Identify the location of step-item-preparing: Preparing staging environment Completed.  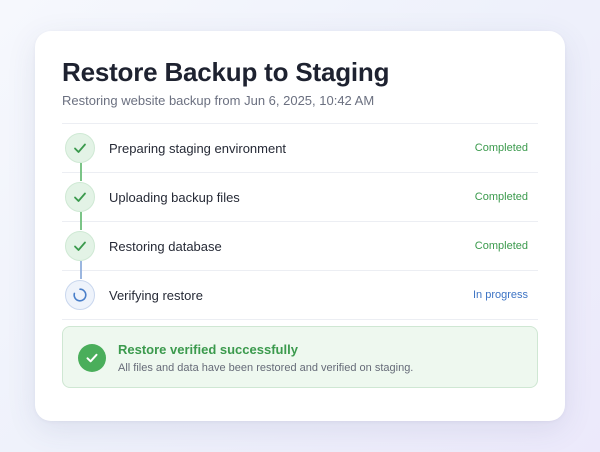
(300, 152).